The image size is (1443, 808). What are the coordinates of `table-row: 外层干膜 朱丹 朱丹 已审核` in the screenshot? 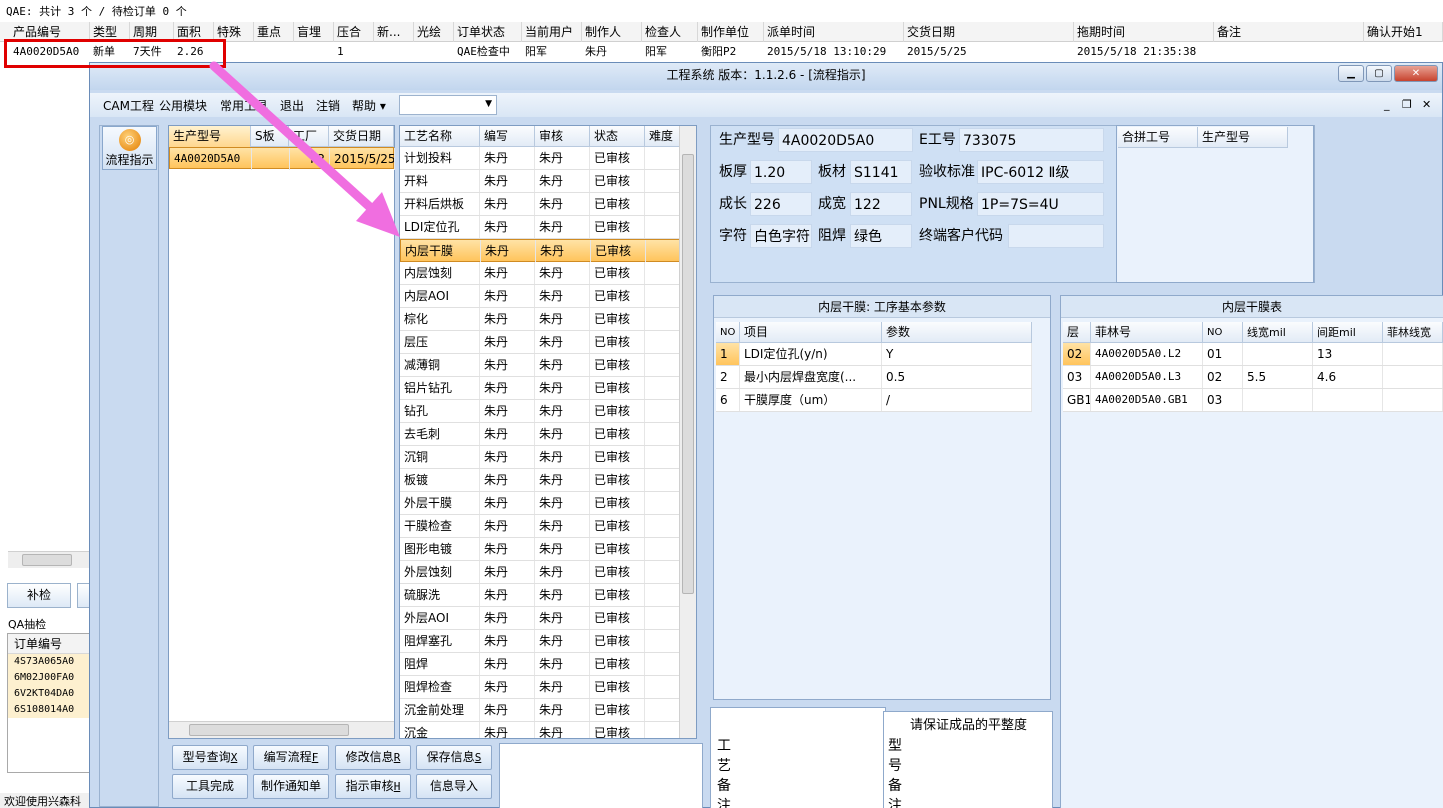 It's located at (540, 503).